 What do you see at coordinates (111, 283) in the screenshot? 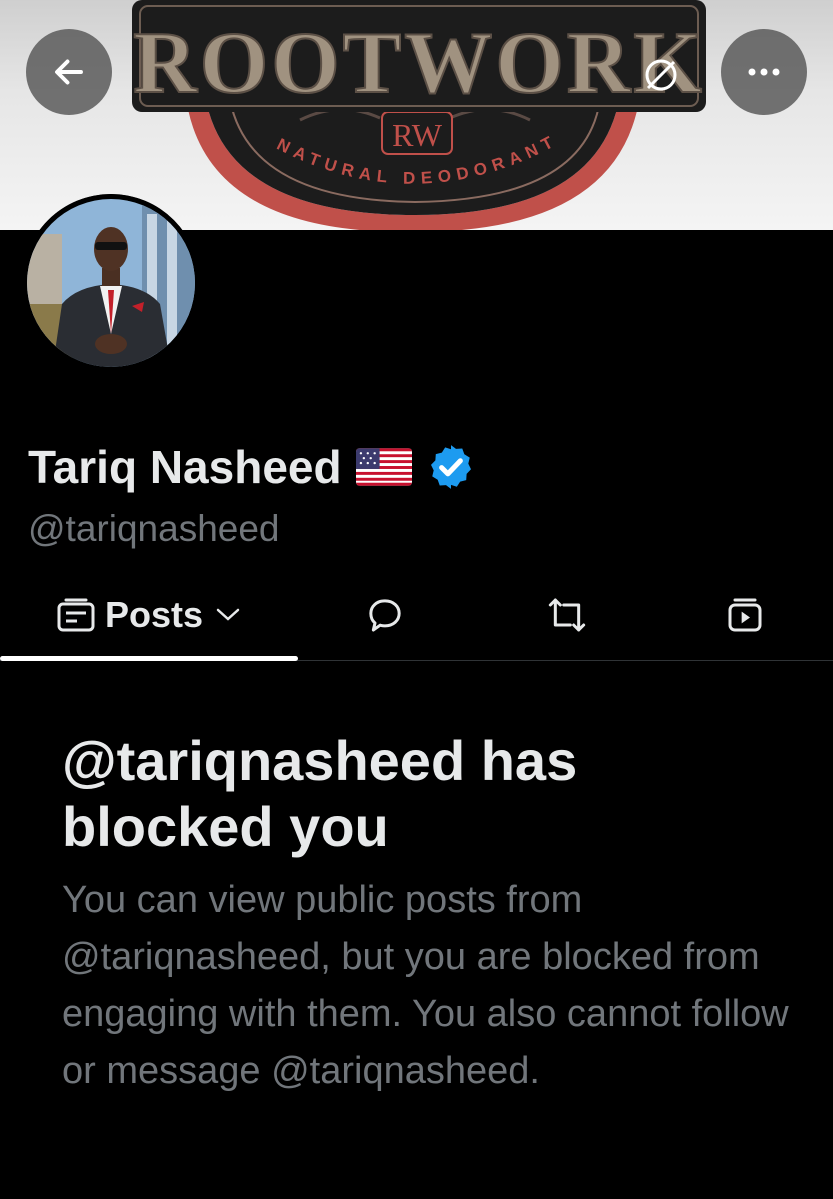
I see `profile-avatar` at bounding box center [111, 283].